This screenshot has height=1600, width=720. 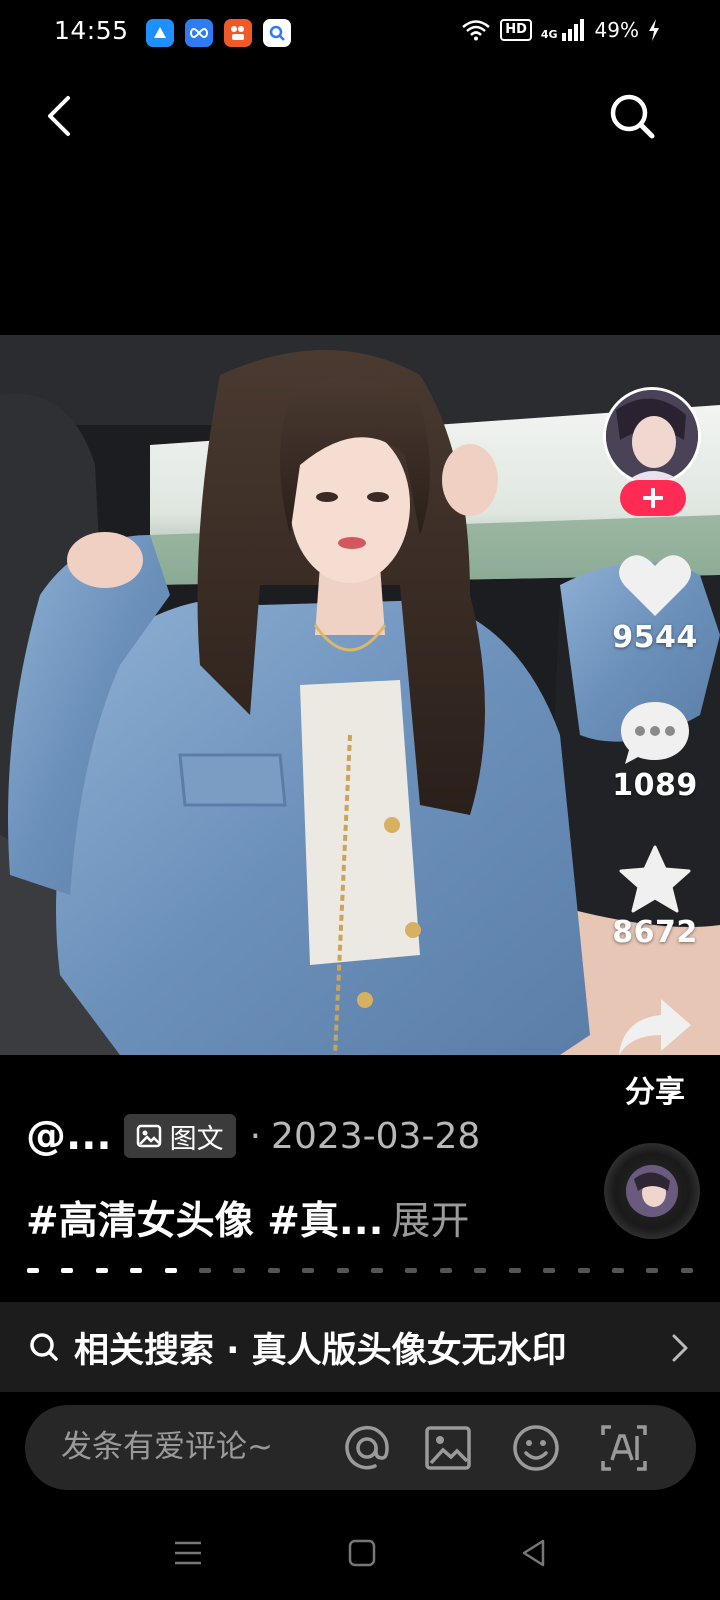 I want to click on plus-icon, so click(x=653, y=498).